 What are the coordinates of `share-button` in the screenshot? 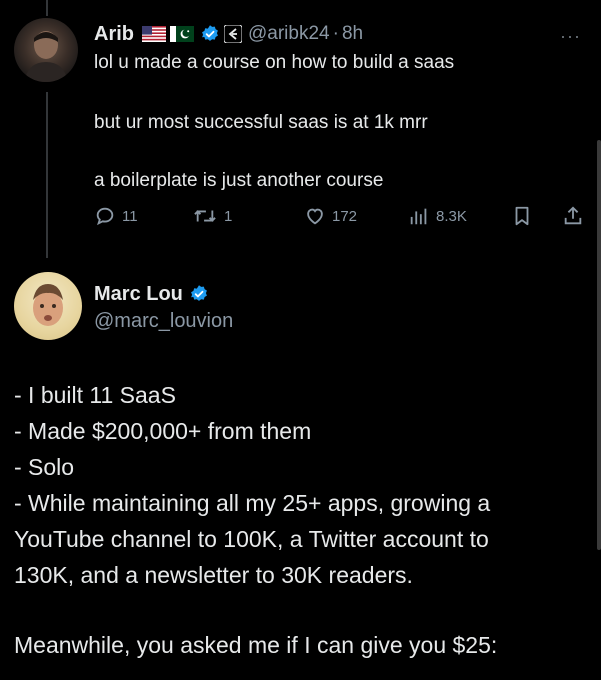 It's located at (573, 216).